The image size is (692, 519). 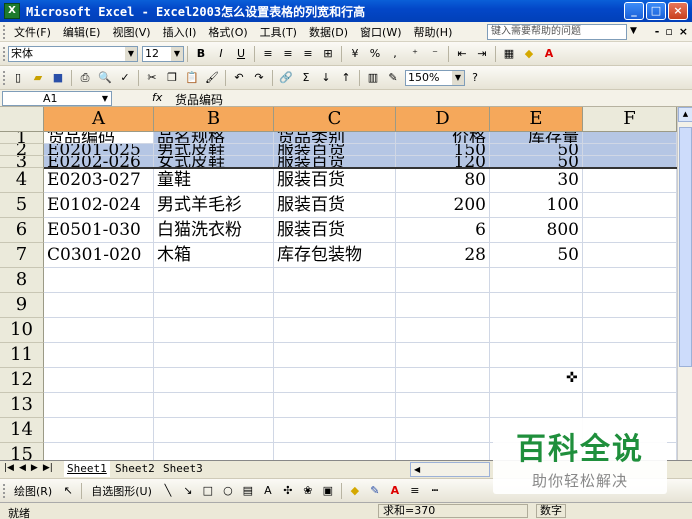 What do you see at coordinates (536, 355) in the screenshot?
I see `cell-e11` at bounding box center [536, 355].